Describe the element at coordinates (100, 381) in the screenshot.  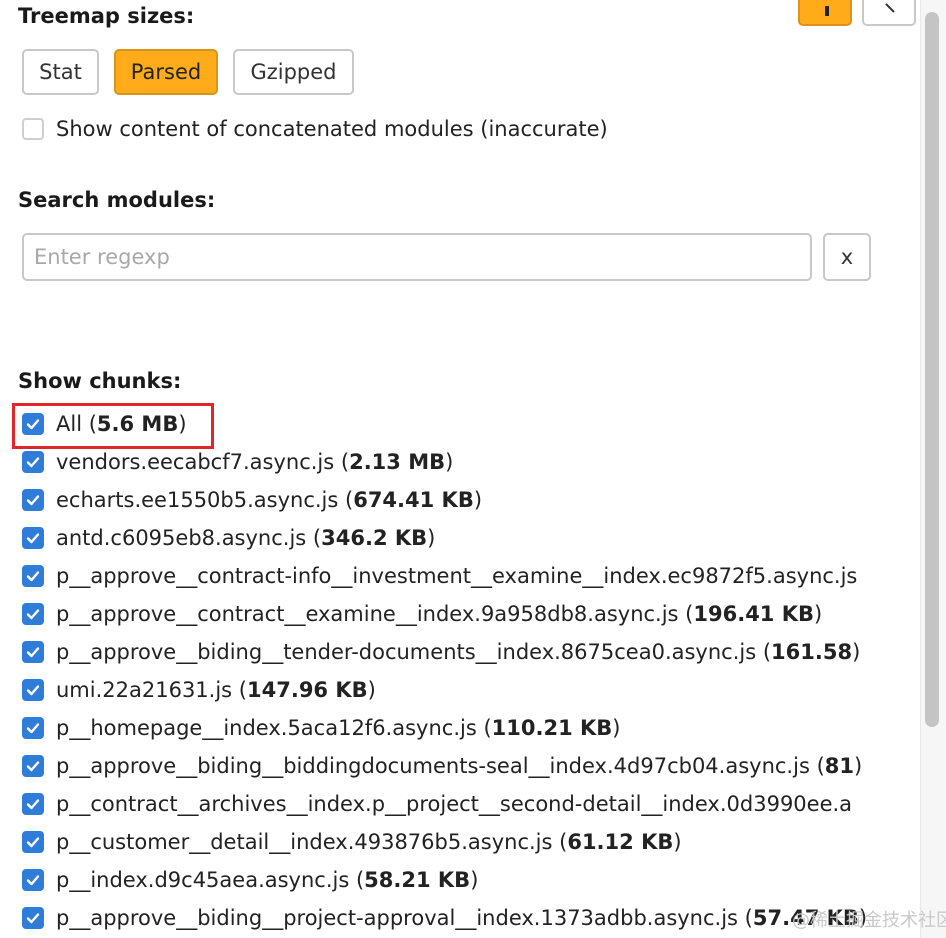
I see `show-chunks-heading: Show chunks:` at that location.